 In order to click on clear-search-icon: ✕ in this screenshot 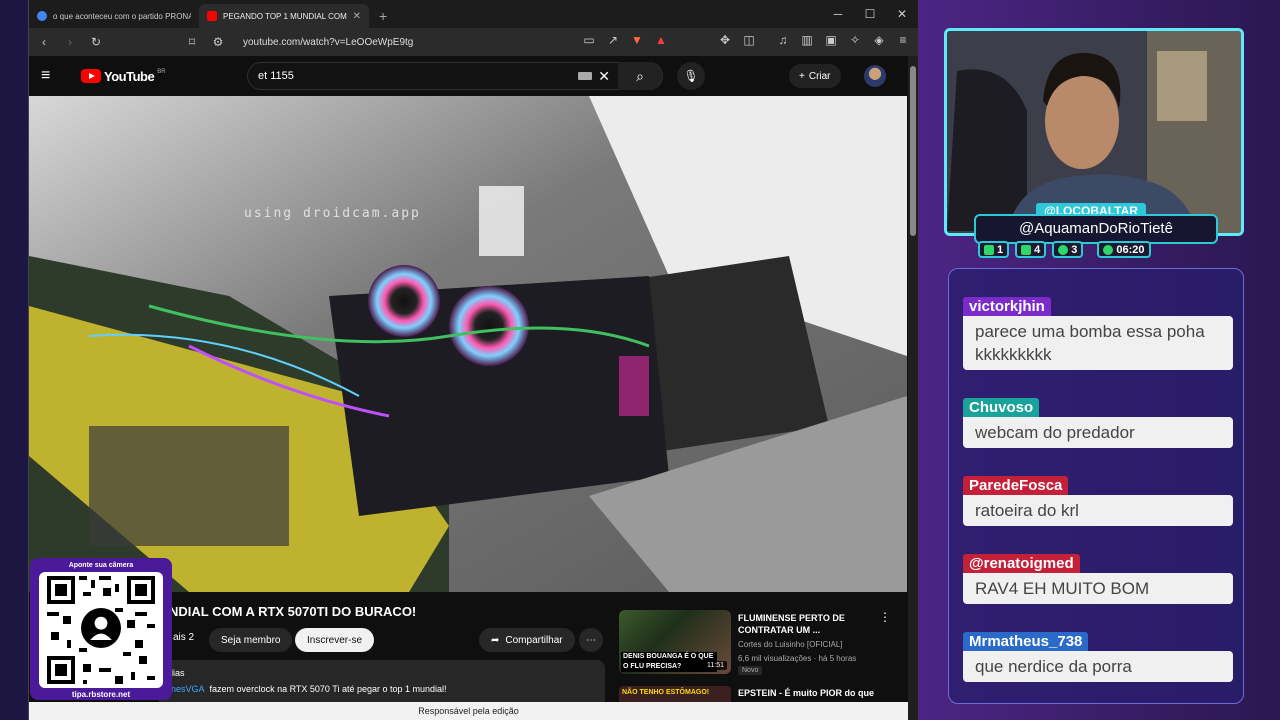, I will do `click(604, 76)`.